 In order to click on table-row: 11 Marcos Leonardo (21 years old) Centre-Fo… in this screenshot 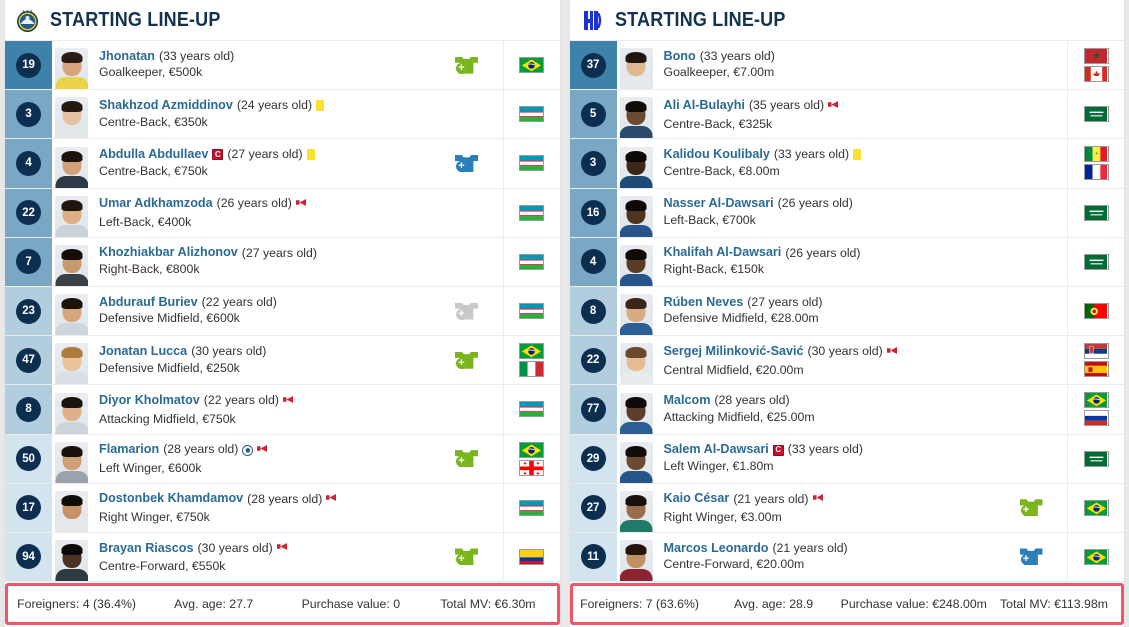, I will do `click(846, 557)`.